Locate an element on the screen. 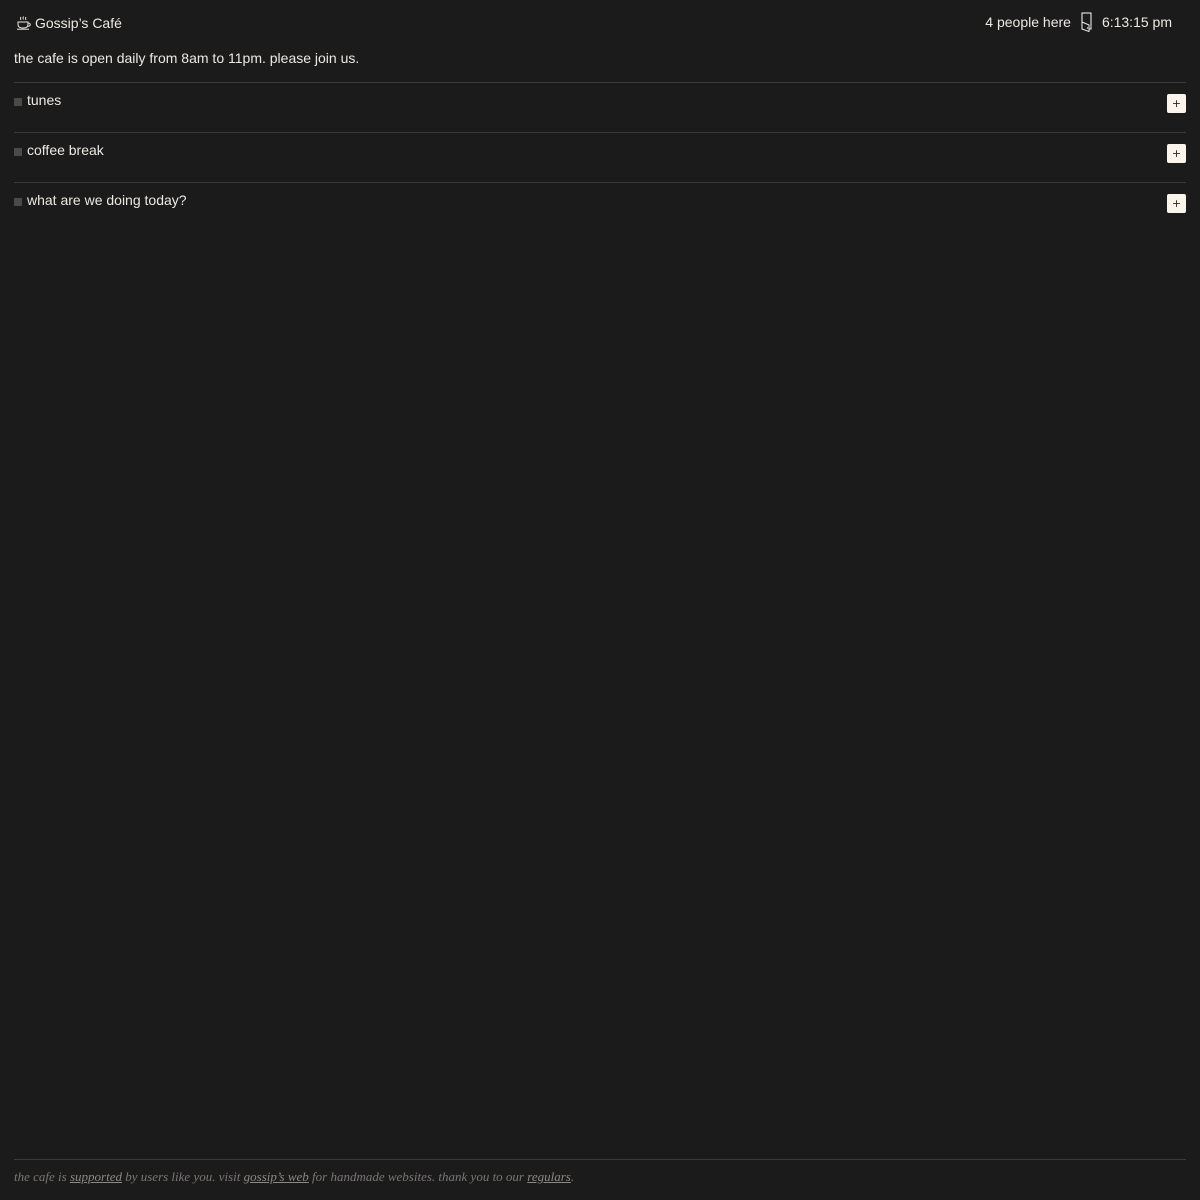 The width and height of the screenshot is (1200, 1200). cafe-brand: Gossip’s Café is located at coordinates (69, 23).